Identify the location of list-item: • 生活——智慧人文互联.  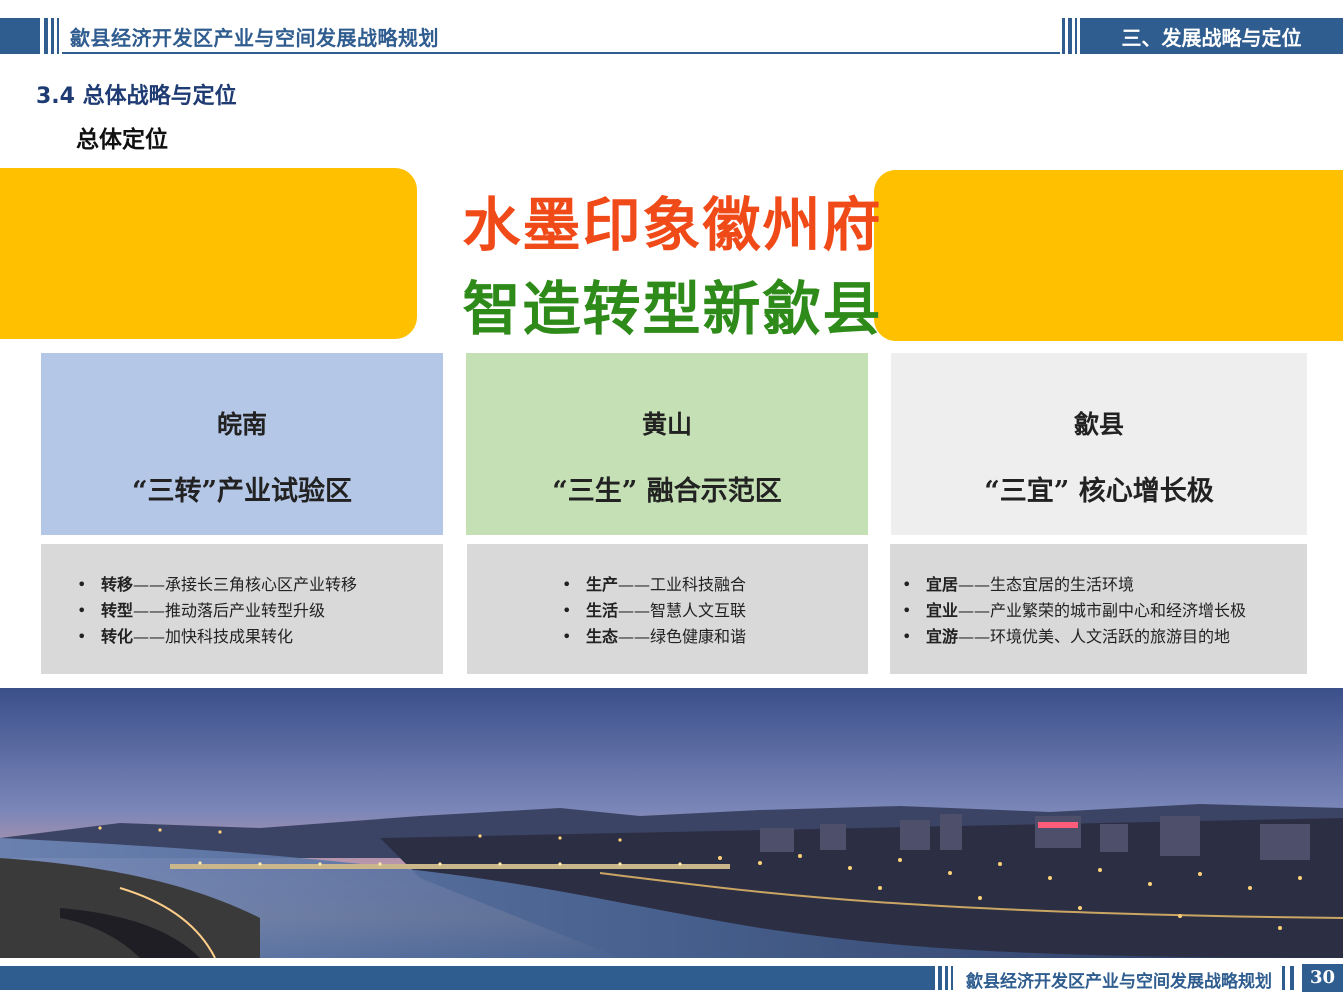
(654, 611).